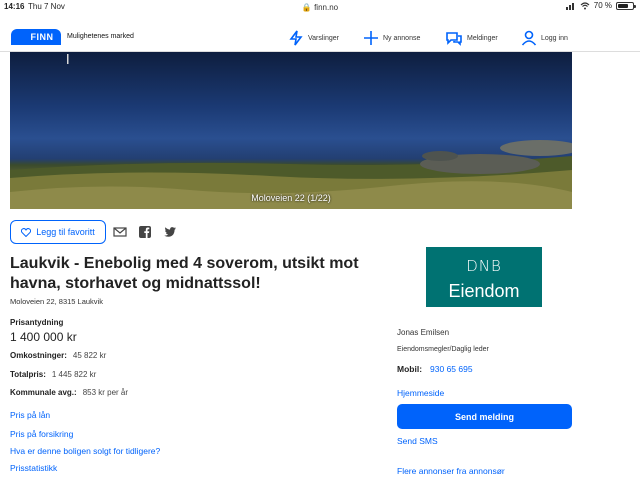 Image resolution: width=640 pixels, height=480 pixels. Describe the element at coordinates (626, 5) in the screenshot. I see `battery-icon` at that location.